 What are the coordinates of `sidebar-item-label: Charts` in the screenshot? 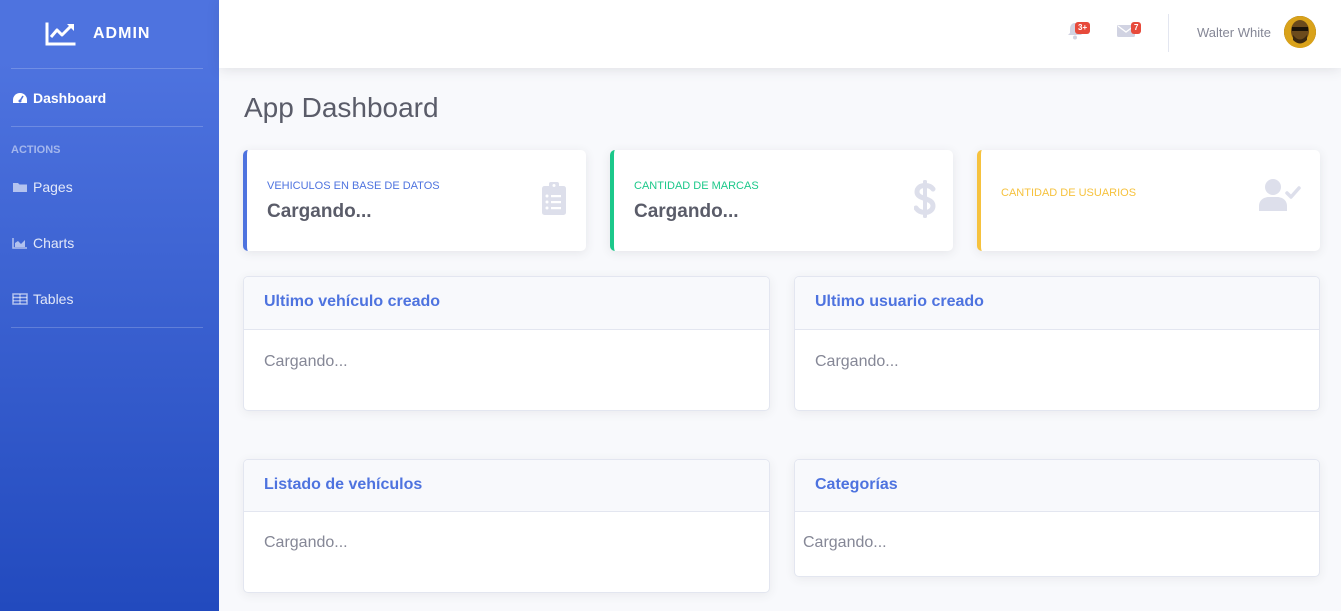 It's located at (54, 243).